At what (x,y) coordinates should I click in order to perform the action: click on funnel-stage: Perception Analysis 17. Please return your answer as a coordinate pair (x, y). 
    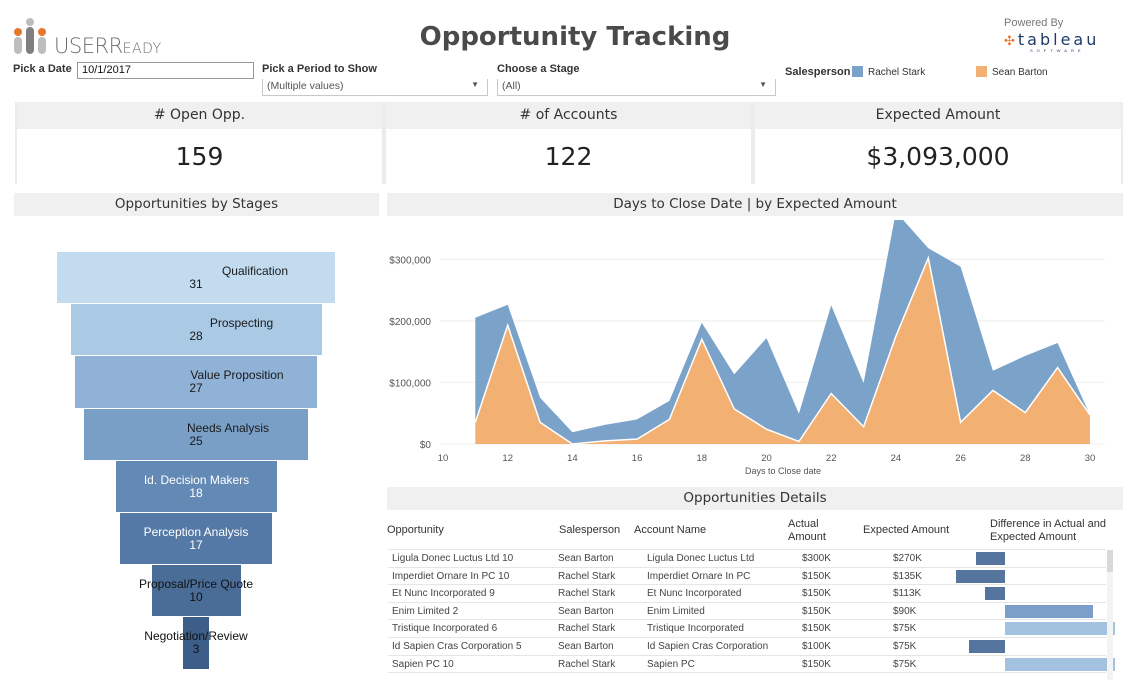
    Looking at the image, I should click on (196, 539).